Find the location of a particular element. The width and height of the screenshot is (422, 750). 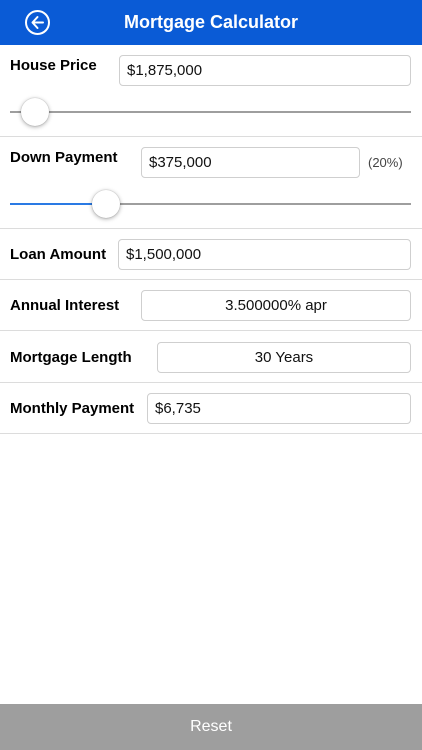

page-title: Mortgage Calculator is located at coordinates (211, 22).